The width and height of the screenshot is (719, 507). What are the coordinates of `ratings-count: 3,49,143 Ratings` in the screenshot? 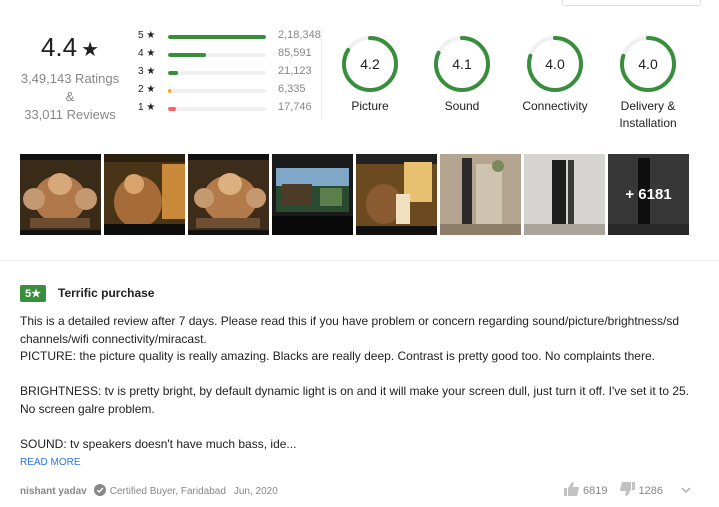 It's located at (70, 78).